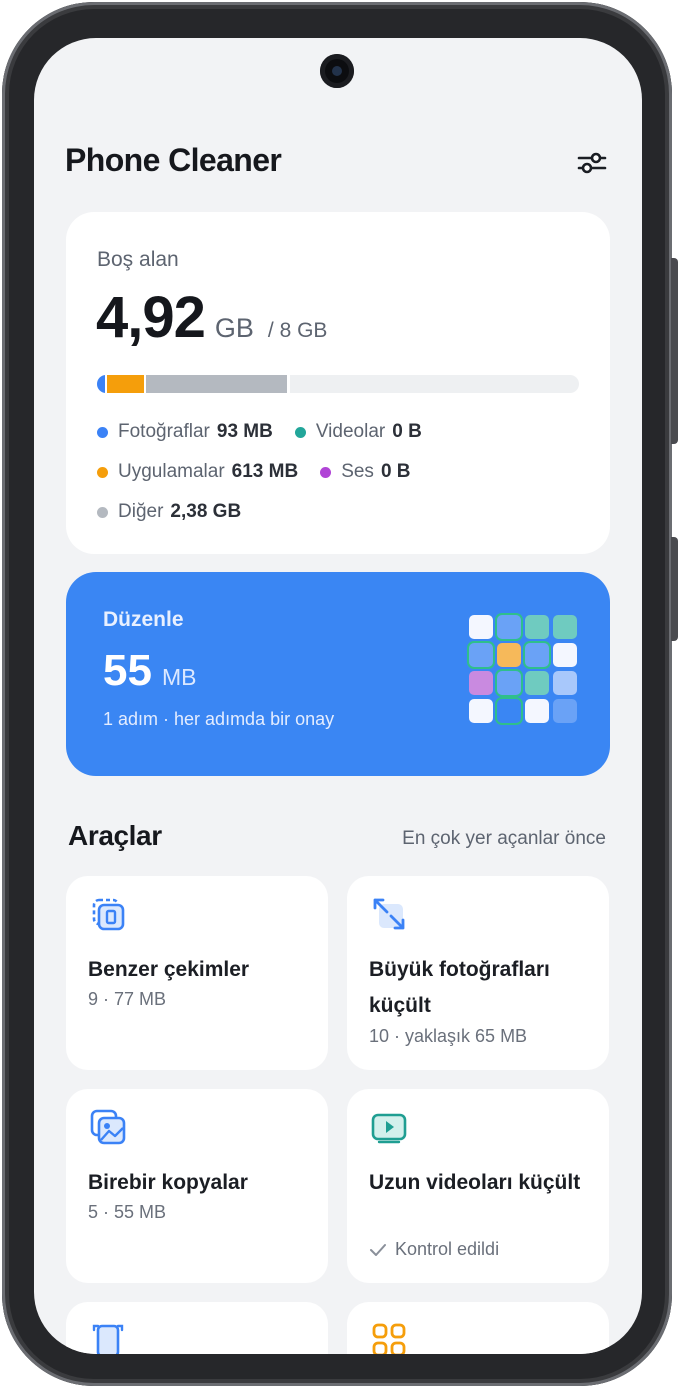  Describe the element at coordinates (127, 1212) in the screenshot. I see `tool-meta: 5 · 55 MB` at that location.